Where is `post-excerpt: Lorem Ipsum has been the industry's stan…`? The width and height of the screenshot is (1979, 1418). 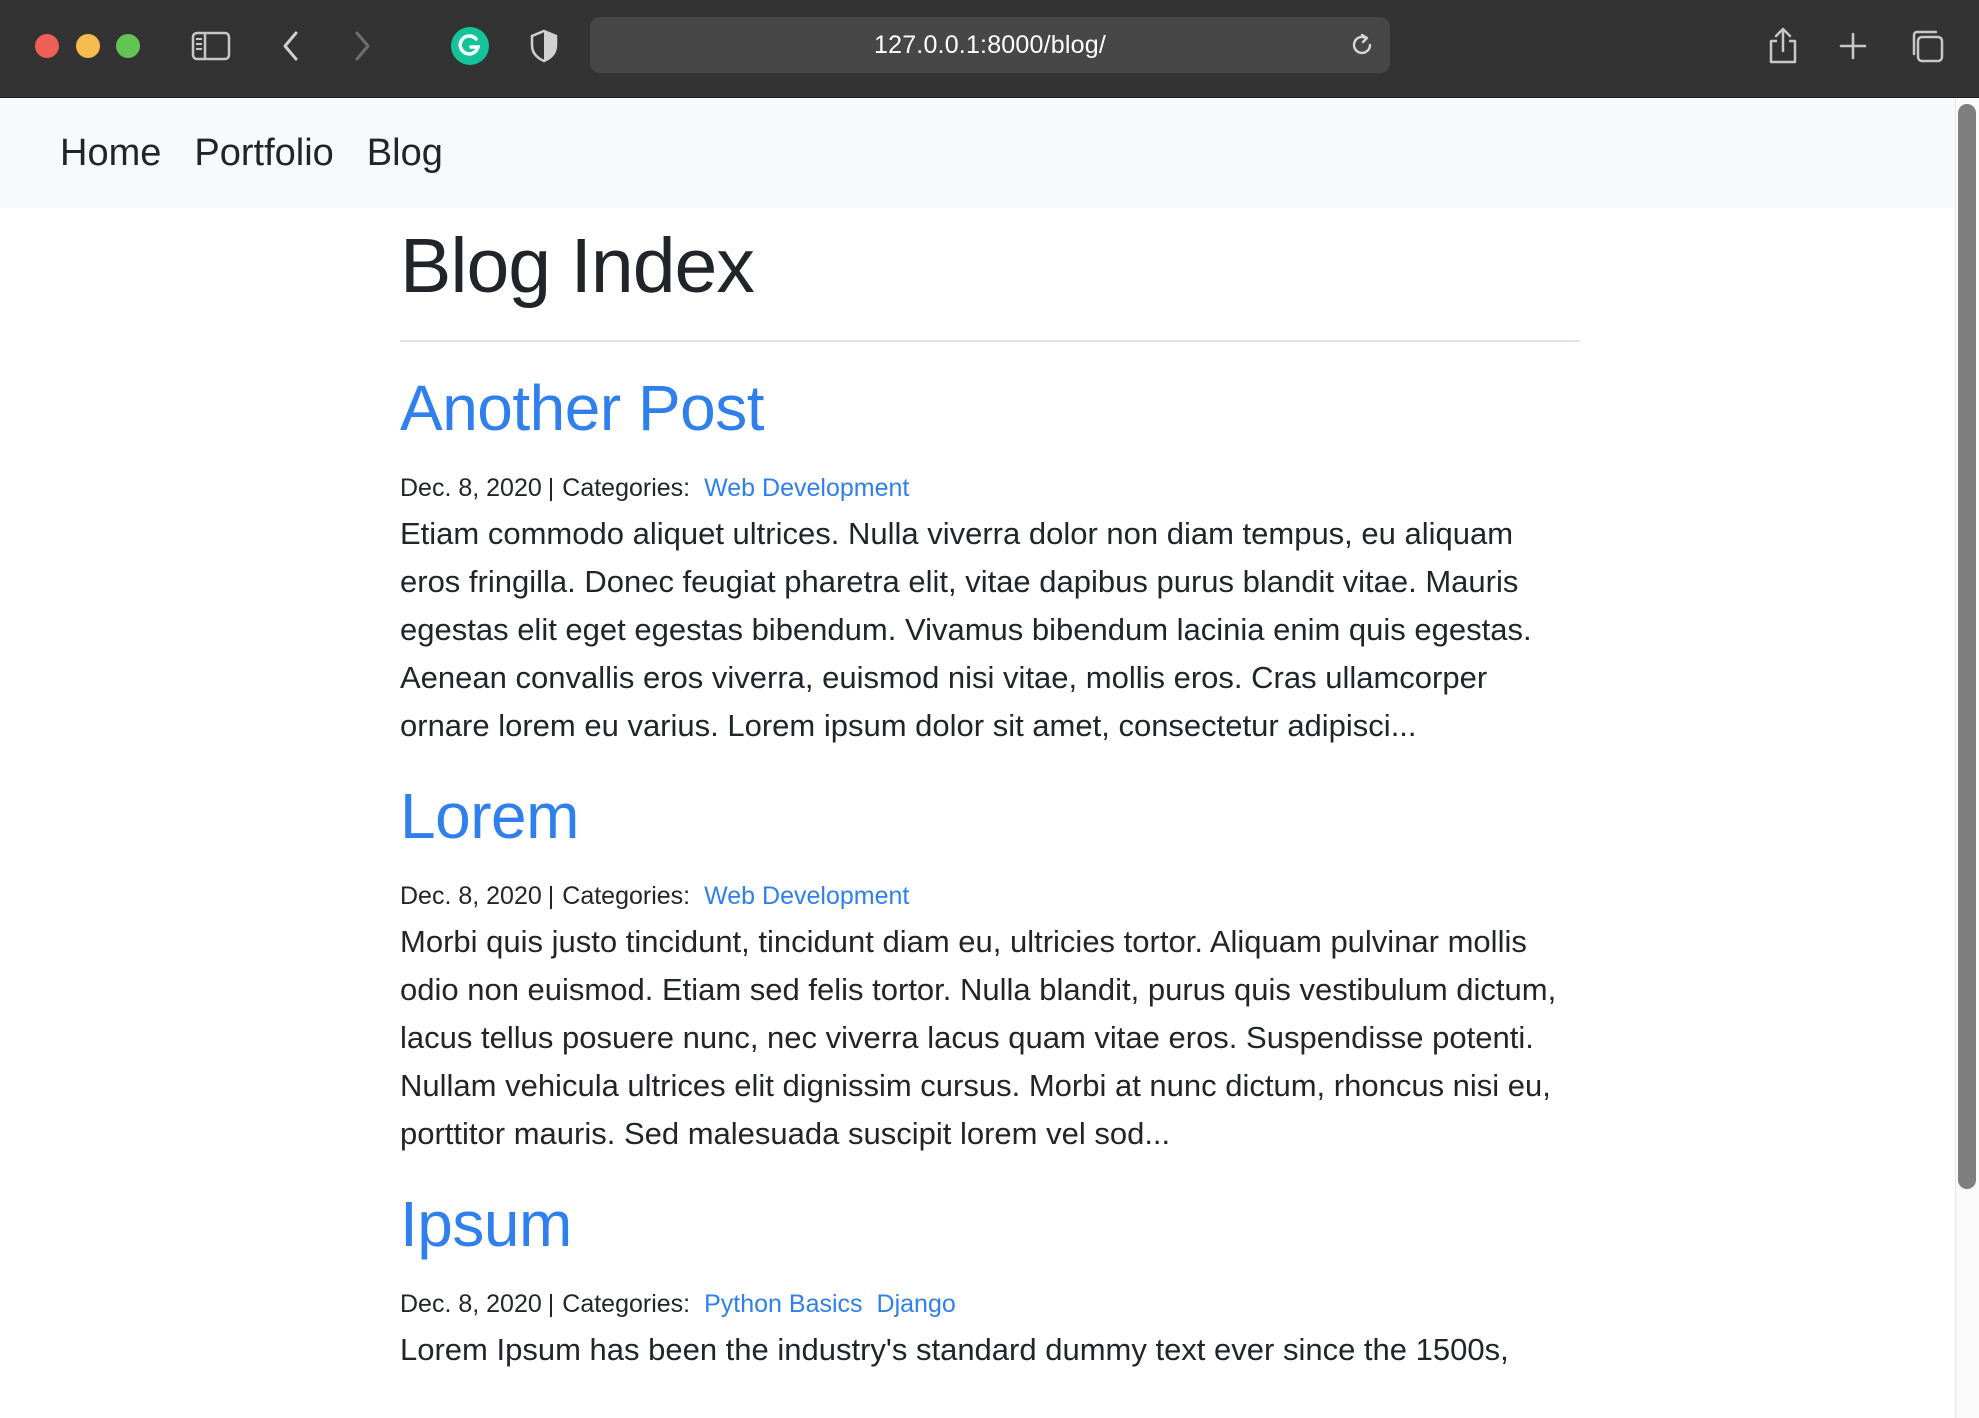 post-excerpt: Lorem Ipsum has been the industry's stan… is located at coordinates (954, 1349).